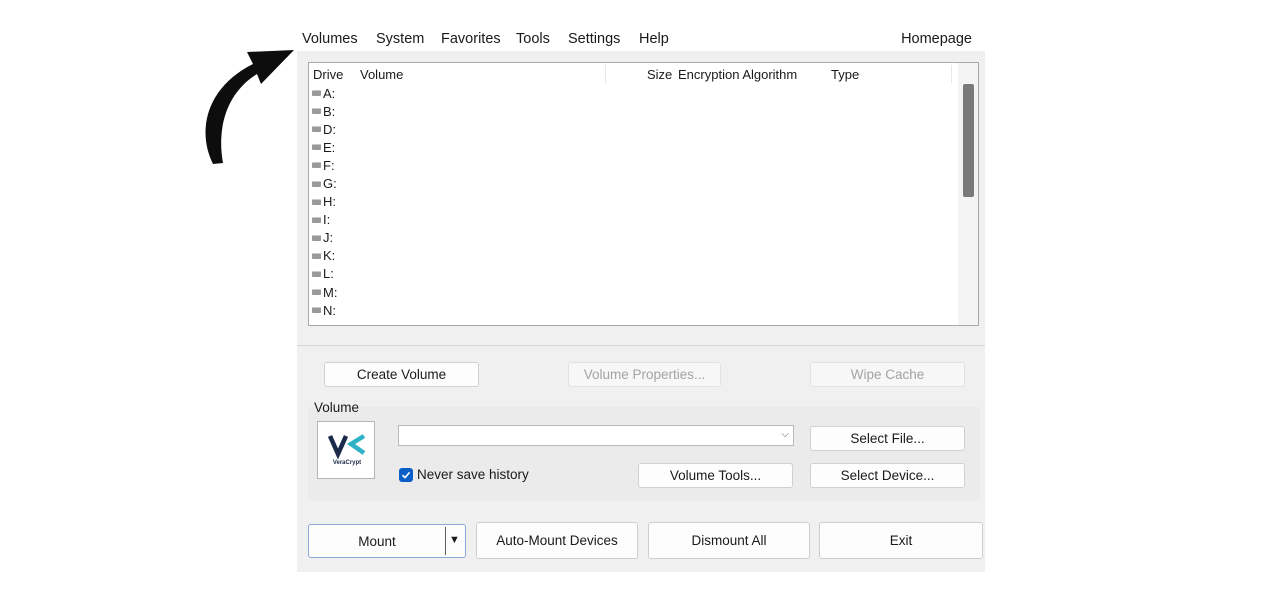 The width and height of the screenshot is (1280, 602). I want to click on list-scrollbar, so click(968, 194).